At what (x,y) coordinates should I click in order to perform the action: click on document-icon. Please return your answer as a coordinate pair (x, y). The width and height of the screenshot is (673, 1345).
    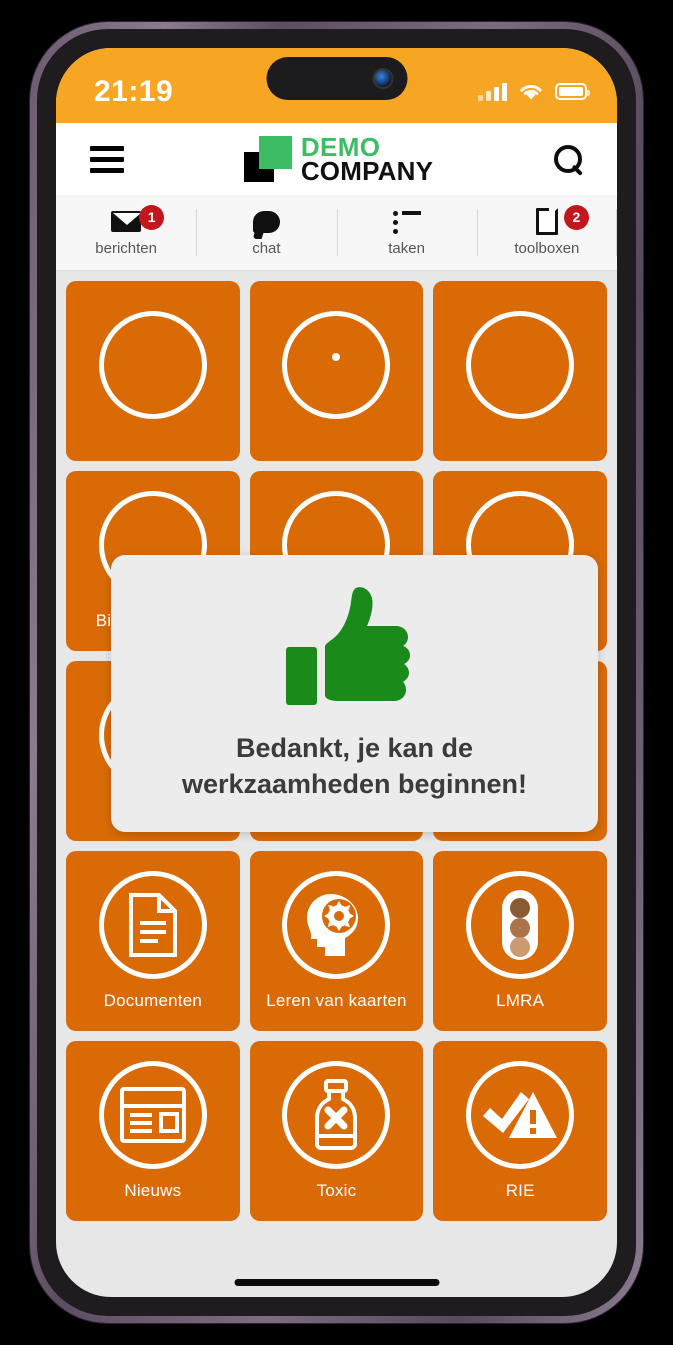
    Looking at the image, I should click on (546, 221).